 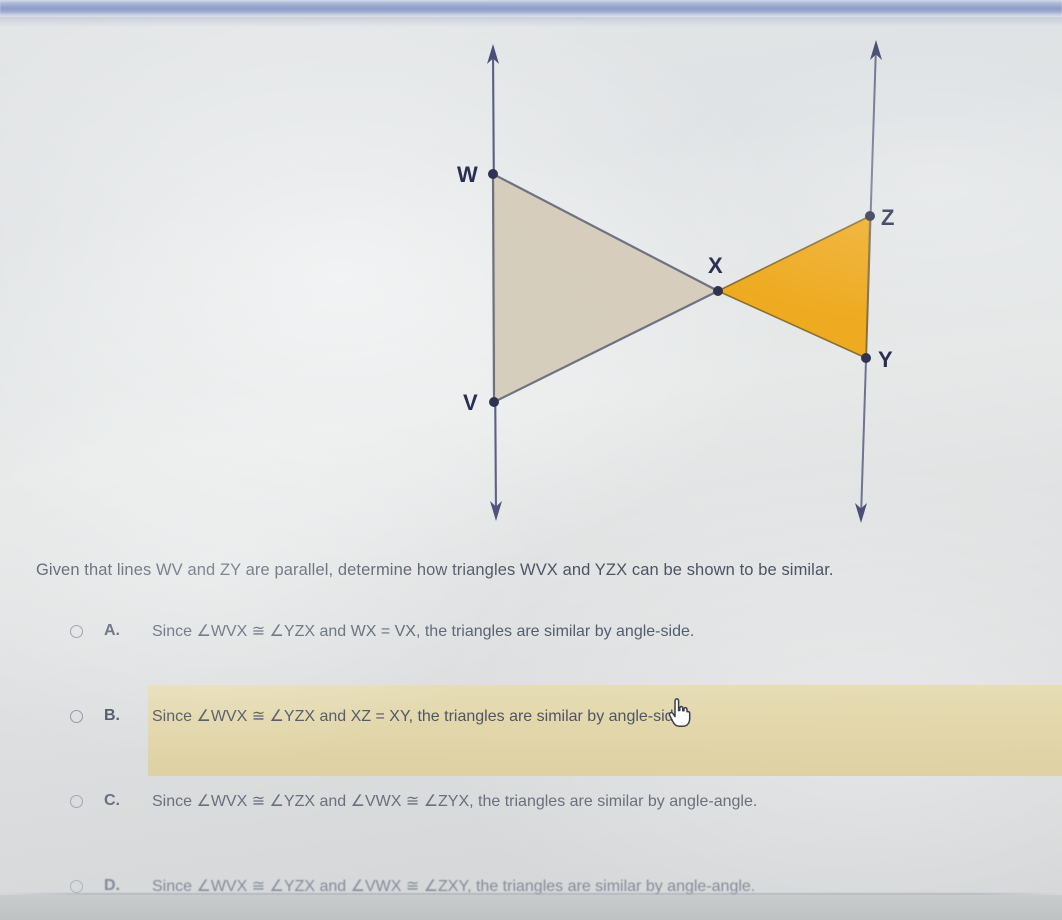 I want to click on option-letter-c: C., so click(x=112, y=800).